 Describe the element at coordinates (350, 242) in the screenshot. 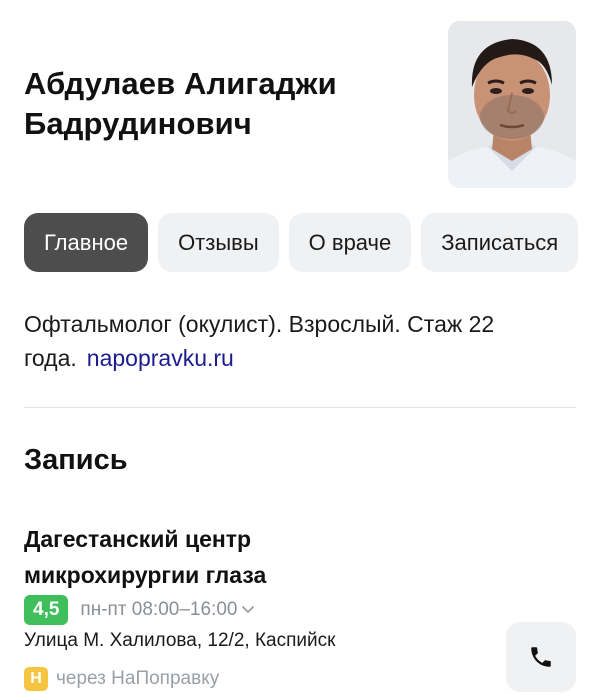

I see `tab-about-doctor: О враче` at that location.